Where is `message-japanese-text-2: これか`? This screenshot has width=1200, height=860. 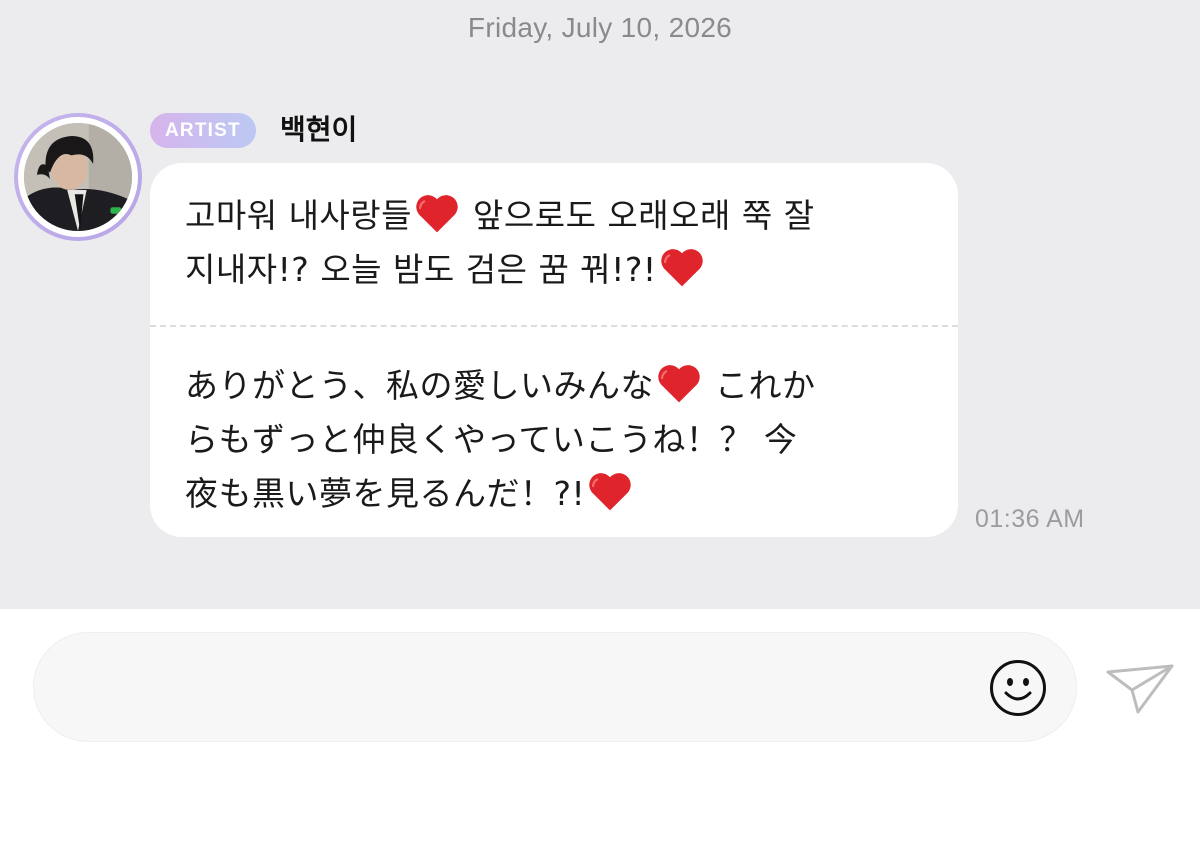
message-japanese-text-2: これか is located at coordinates (760, 385).